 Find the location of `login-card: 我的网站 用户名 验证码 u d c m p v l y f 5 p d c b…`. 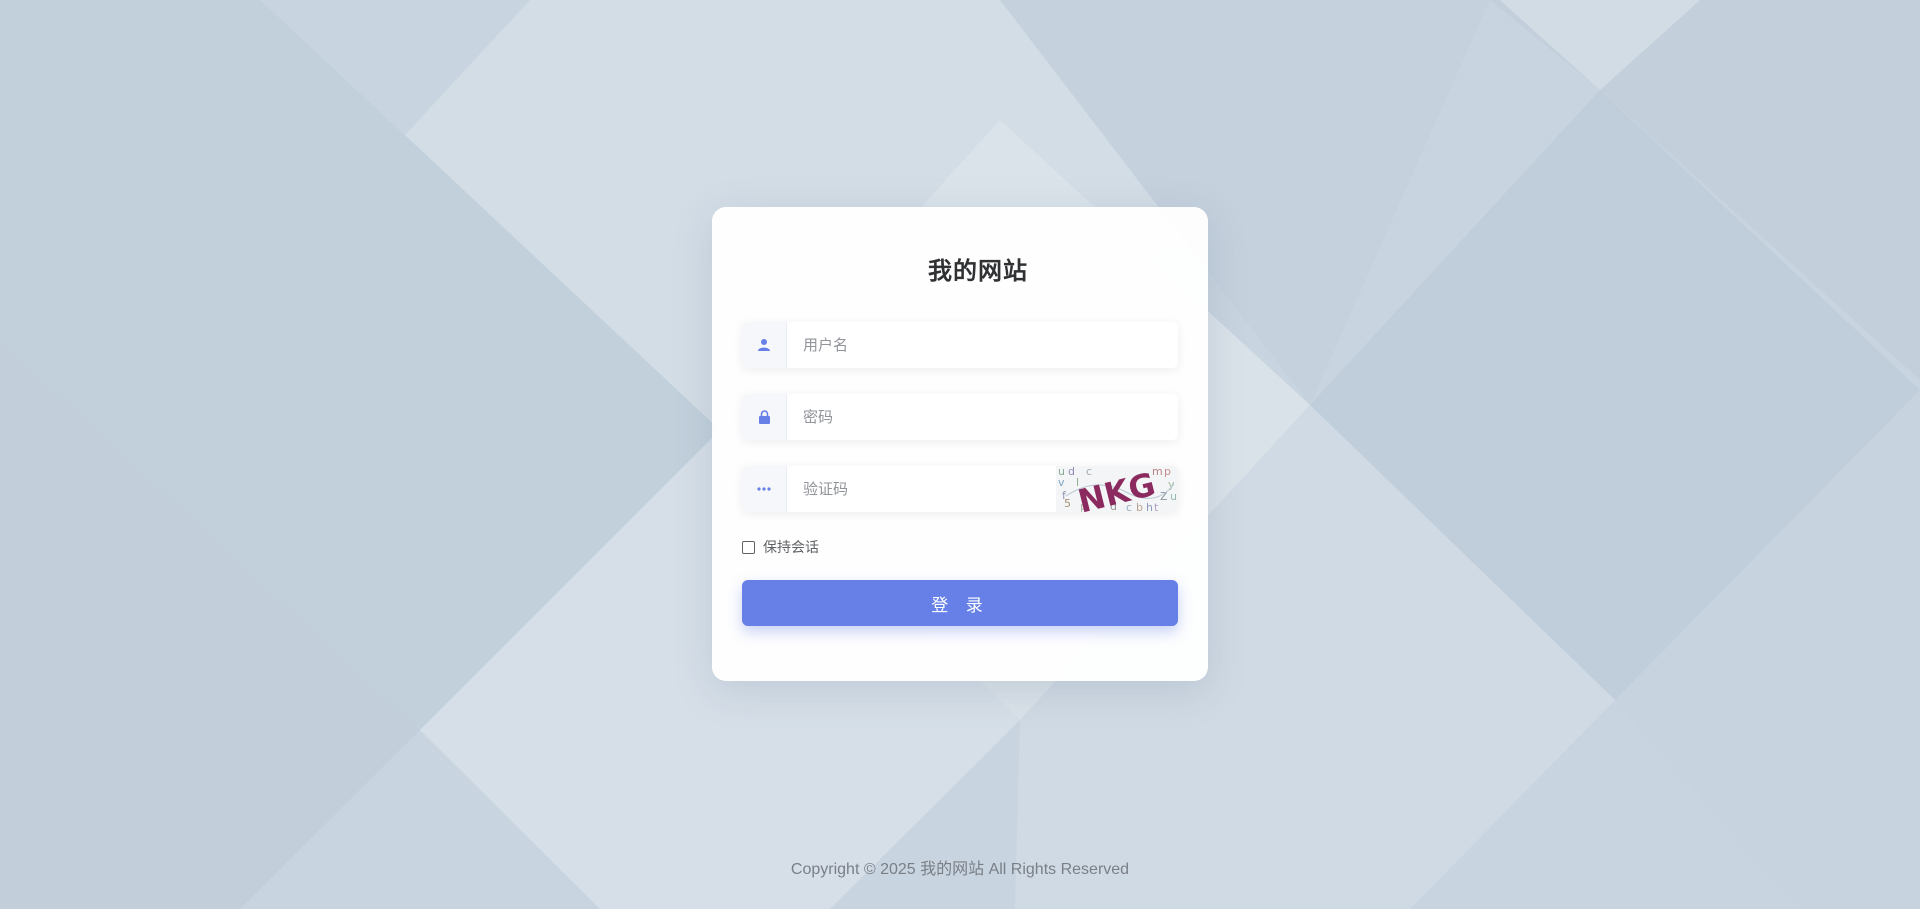

login-card: 我的网站 用户名 验证码 u d c m p v l y f 5 p d c b… is located at coordinates (960, 444).